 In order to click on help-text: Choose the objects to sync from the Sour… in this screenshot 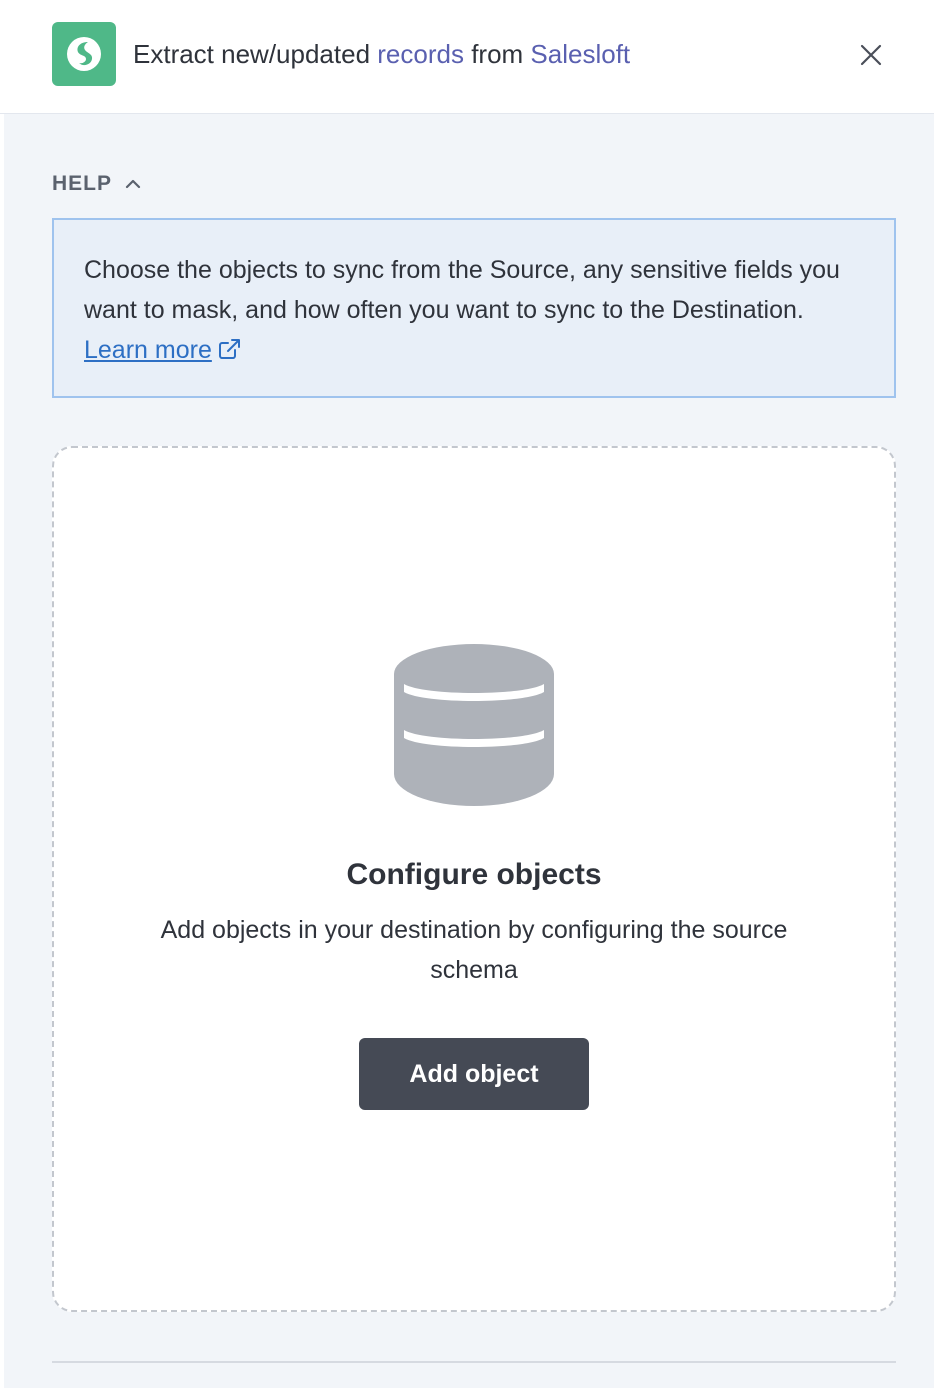, I will do `click(462, 290)`.